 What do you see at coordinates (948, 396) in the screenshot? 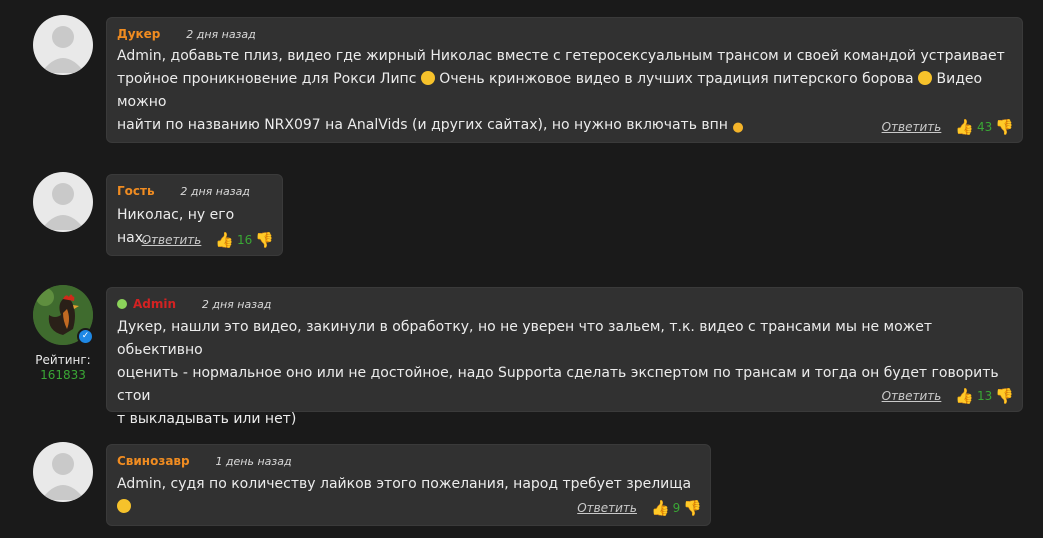
I see `comment-actions: Ответить 👍 13 👎` at bounding box center [948, 396].